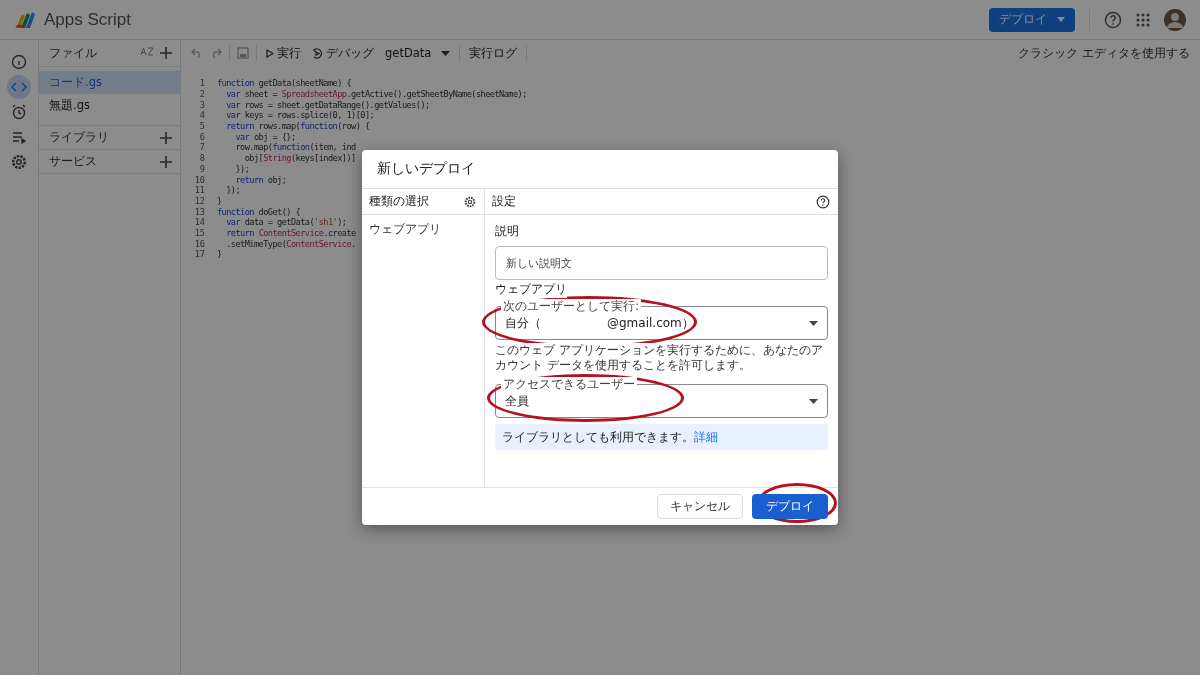 This screenshot has width=1200, height=675. Describe the element at coordinates (1143, 19) in the screenshot. I see `apps-grid-icon` at that location.